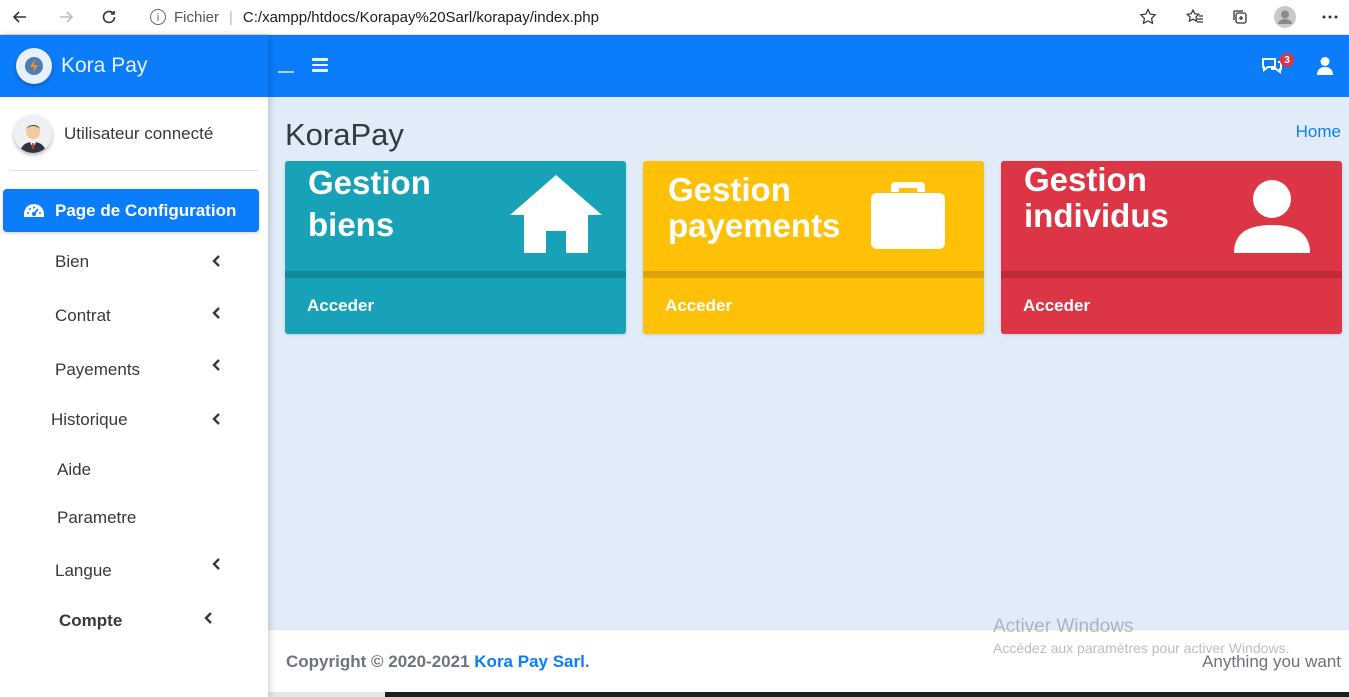 This screenshot has height=697, width=1349. What do you see at coordinates (1318, 132) in the screenshot?
I see `breadcrumb-home: Home` at bounding box center [1318, 132].